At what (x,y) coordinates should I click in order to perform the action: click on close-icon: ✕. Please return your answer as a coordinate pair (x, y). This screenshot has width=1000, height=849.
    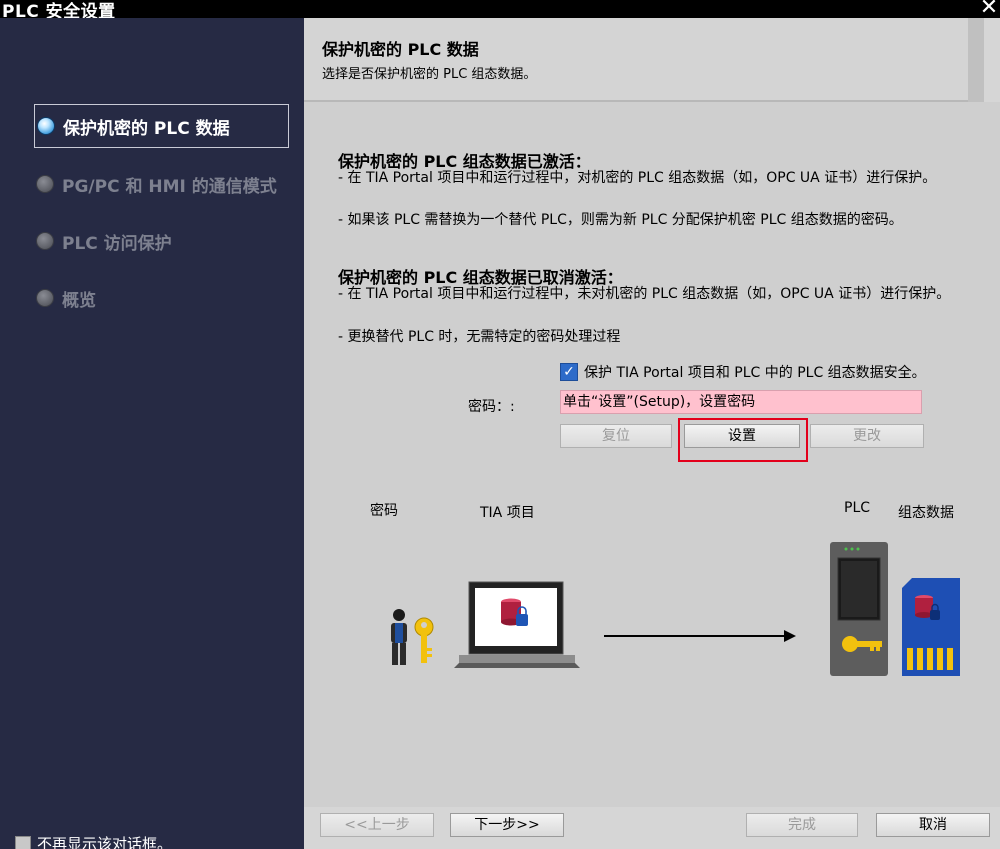
    Looking at the image, I should click on (989, 9).